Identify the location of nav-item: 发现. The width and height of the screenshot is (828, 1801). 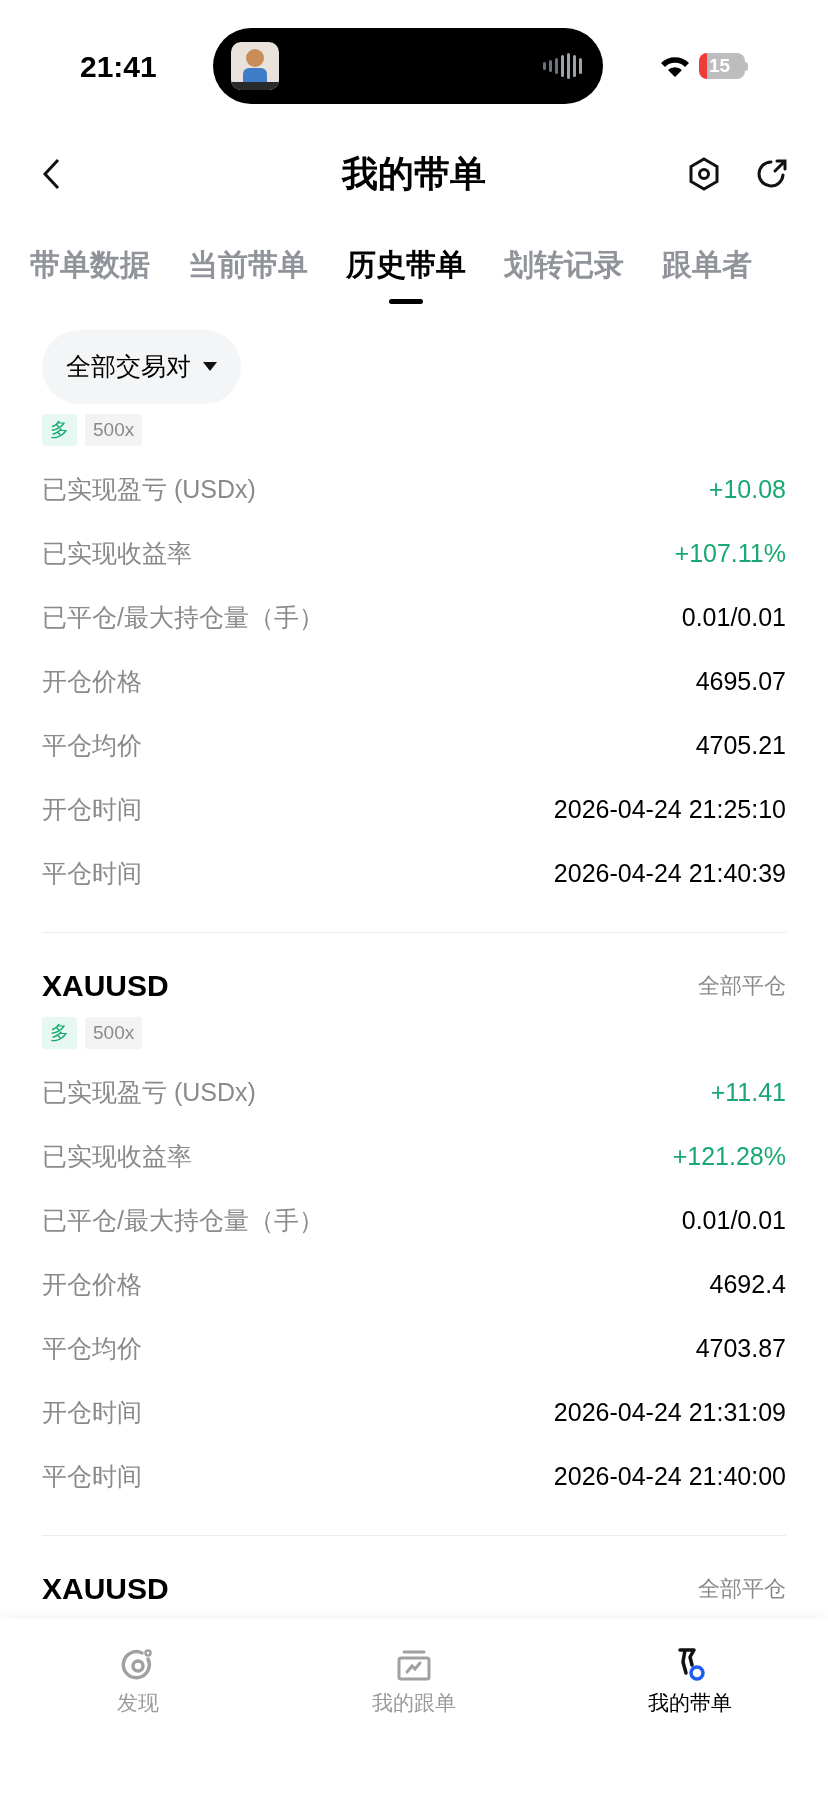
(138, 1683).